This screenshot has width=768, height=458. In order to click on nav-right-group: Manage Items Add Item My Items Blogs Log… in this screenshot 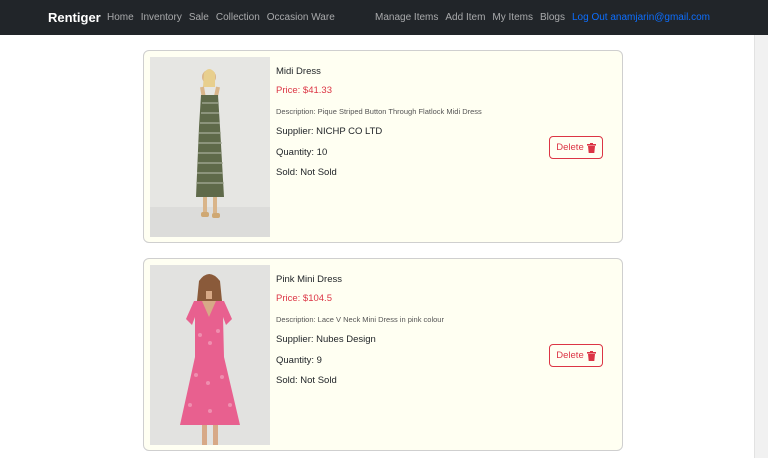, I will do `click(542, 17)`.